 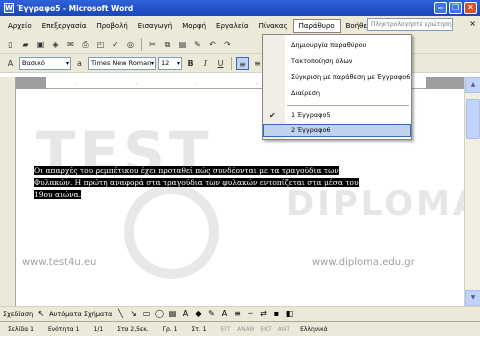 What do you see at coordinates (122, 63) in the screenshot?
I see `font-select: Times New Roman` at bounding box center [122, 63].